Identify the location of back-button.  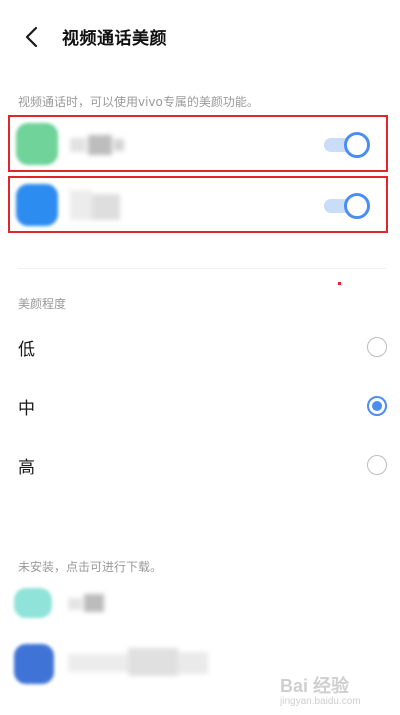
(33, 37).